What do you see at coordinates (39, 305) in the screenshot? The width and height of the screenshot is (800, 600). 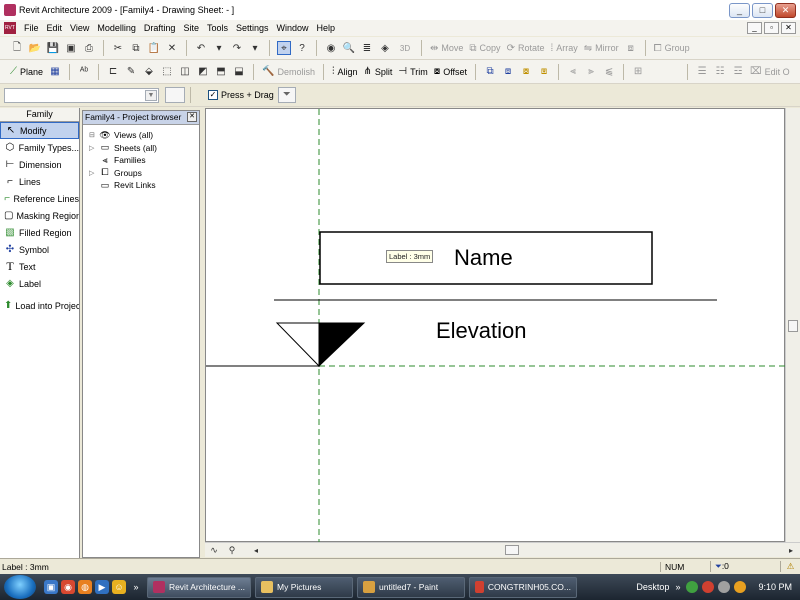 I see `family-item-load-into-project: ⬆ Load into Project` at bounding box center [39, 305].